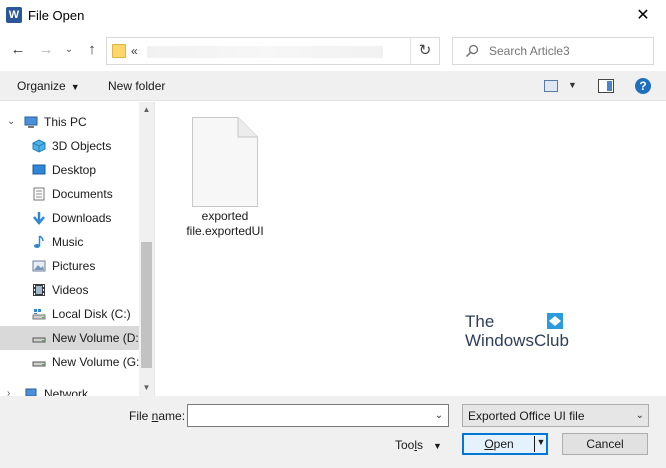 Image resolution: width=666 pixels, height=468 pixels. What do you see at coordinates (555, 321) in the screenshot?
I see `windows-logo-icon` at bounding box center [555, 321].